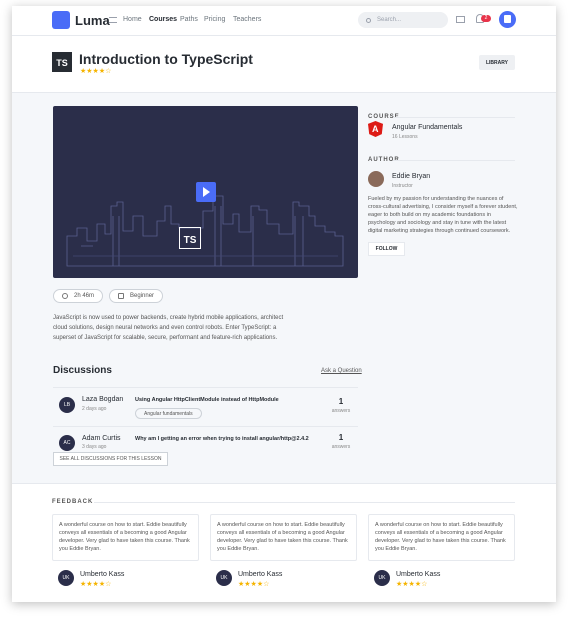  What do you see at coordinates (82, 370) in the screenshot?
I see `discussions-title: Discussions` at bounding box center [82, 370].